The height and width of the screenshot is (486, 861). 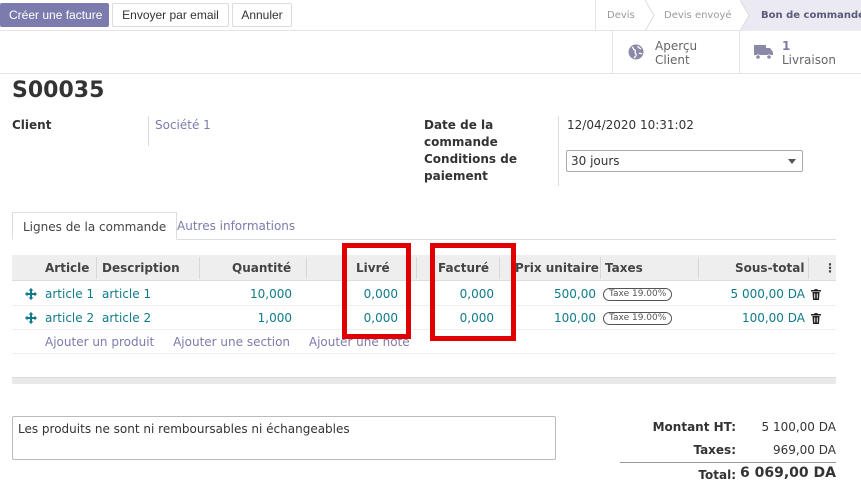 What do you see at coordinates (595, 15) in the screenshot?
I see `status-divider` at bounding box center [595, 15].